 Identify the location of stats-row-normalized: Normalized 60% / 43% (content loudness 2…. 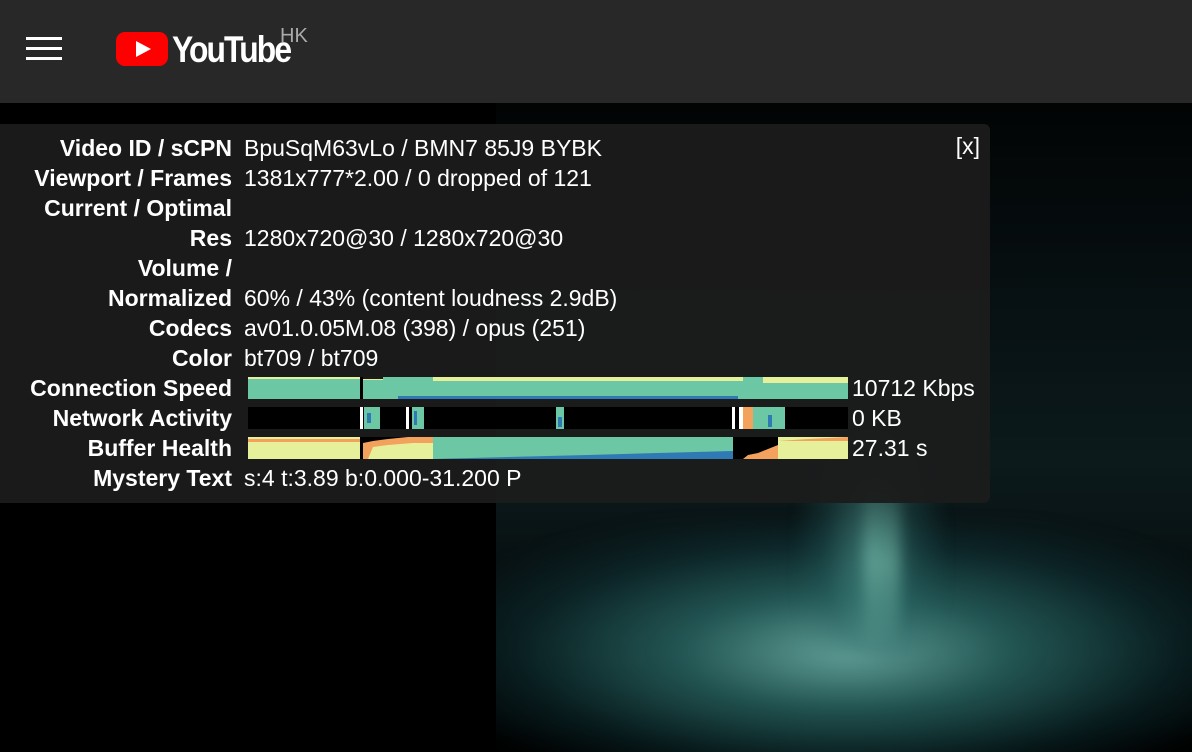
(495, 298).